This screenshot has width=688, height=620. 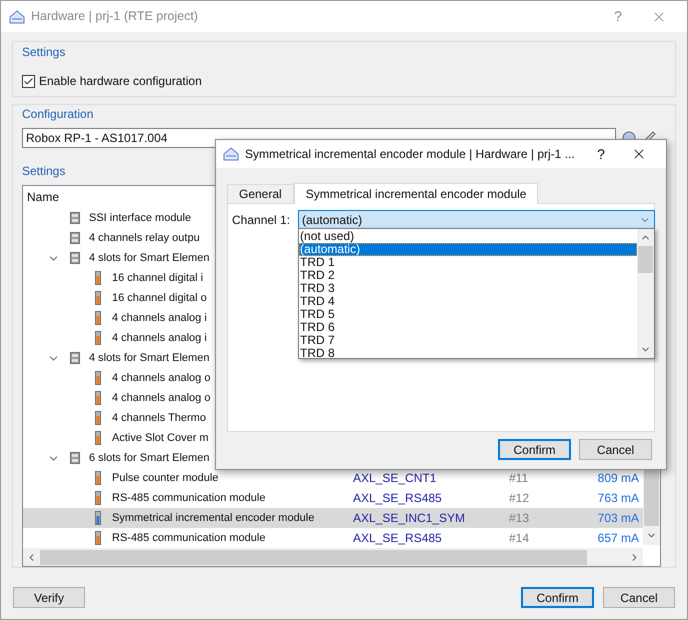 I want to click on field-label: Channel 1:, so click(x=261, y=220).